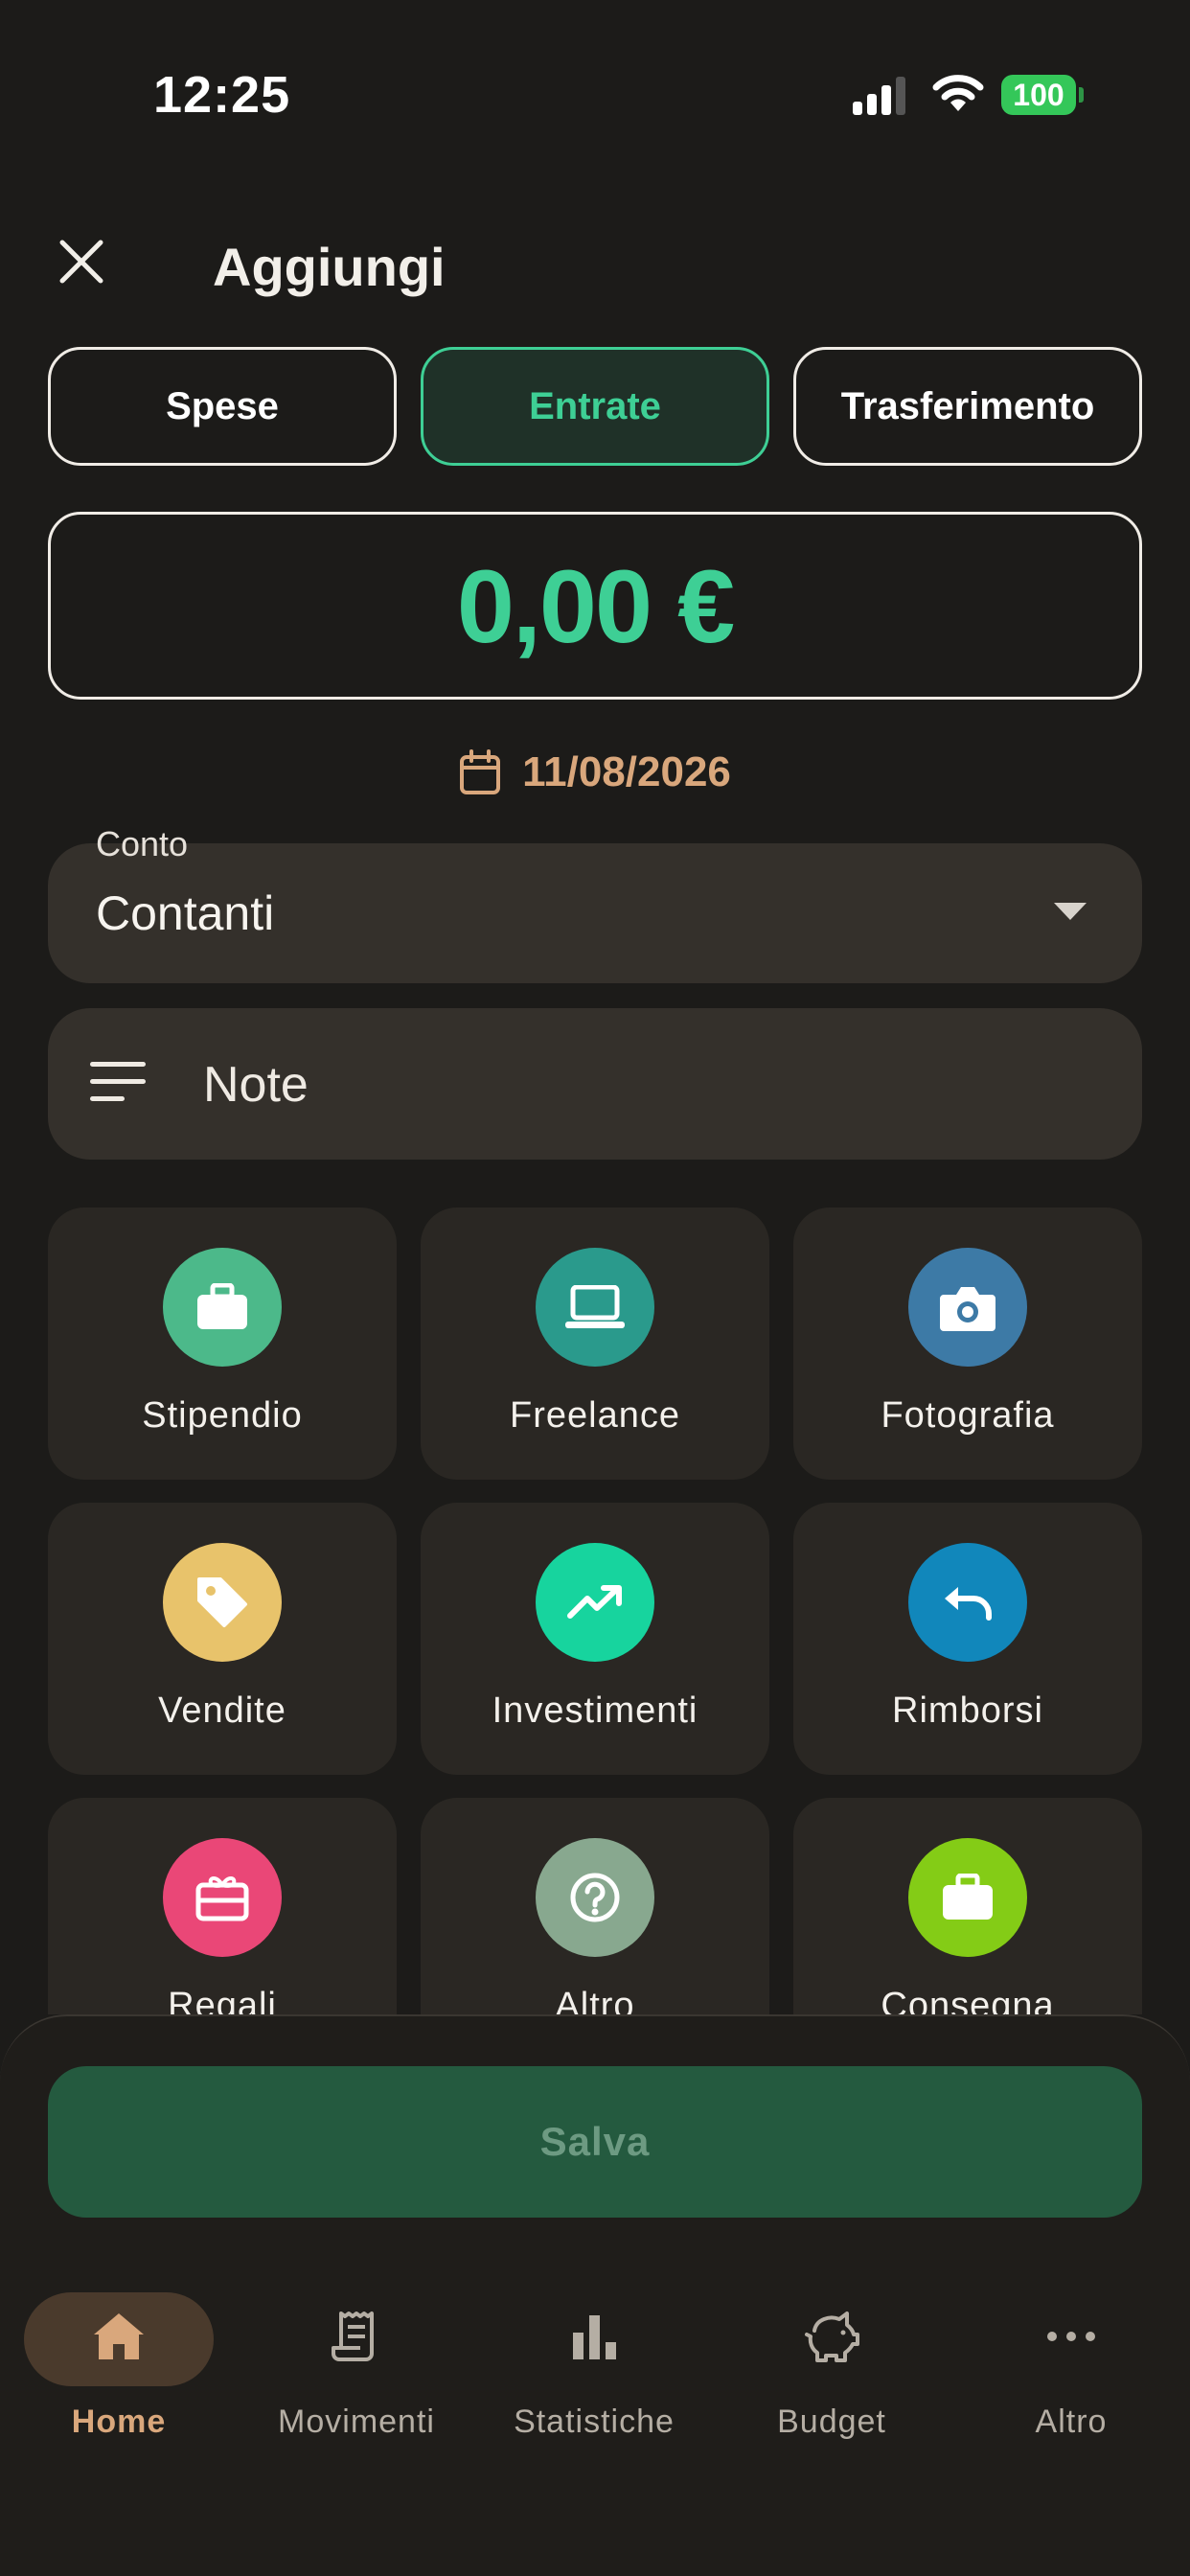 Image resolution: width=1190 pixels, height=2576 pixels. Describe the element at coordinates (1071, 2422) in the screenshot. I see `nav-label-altro: Altro` at that location.